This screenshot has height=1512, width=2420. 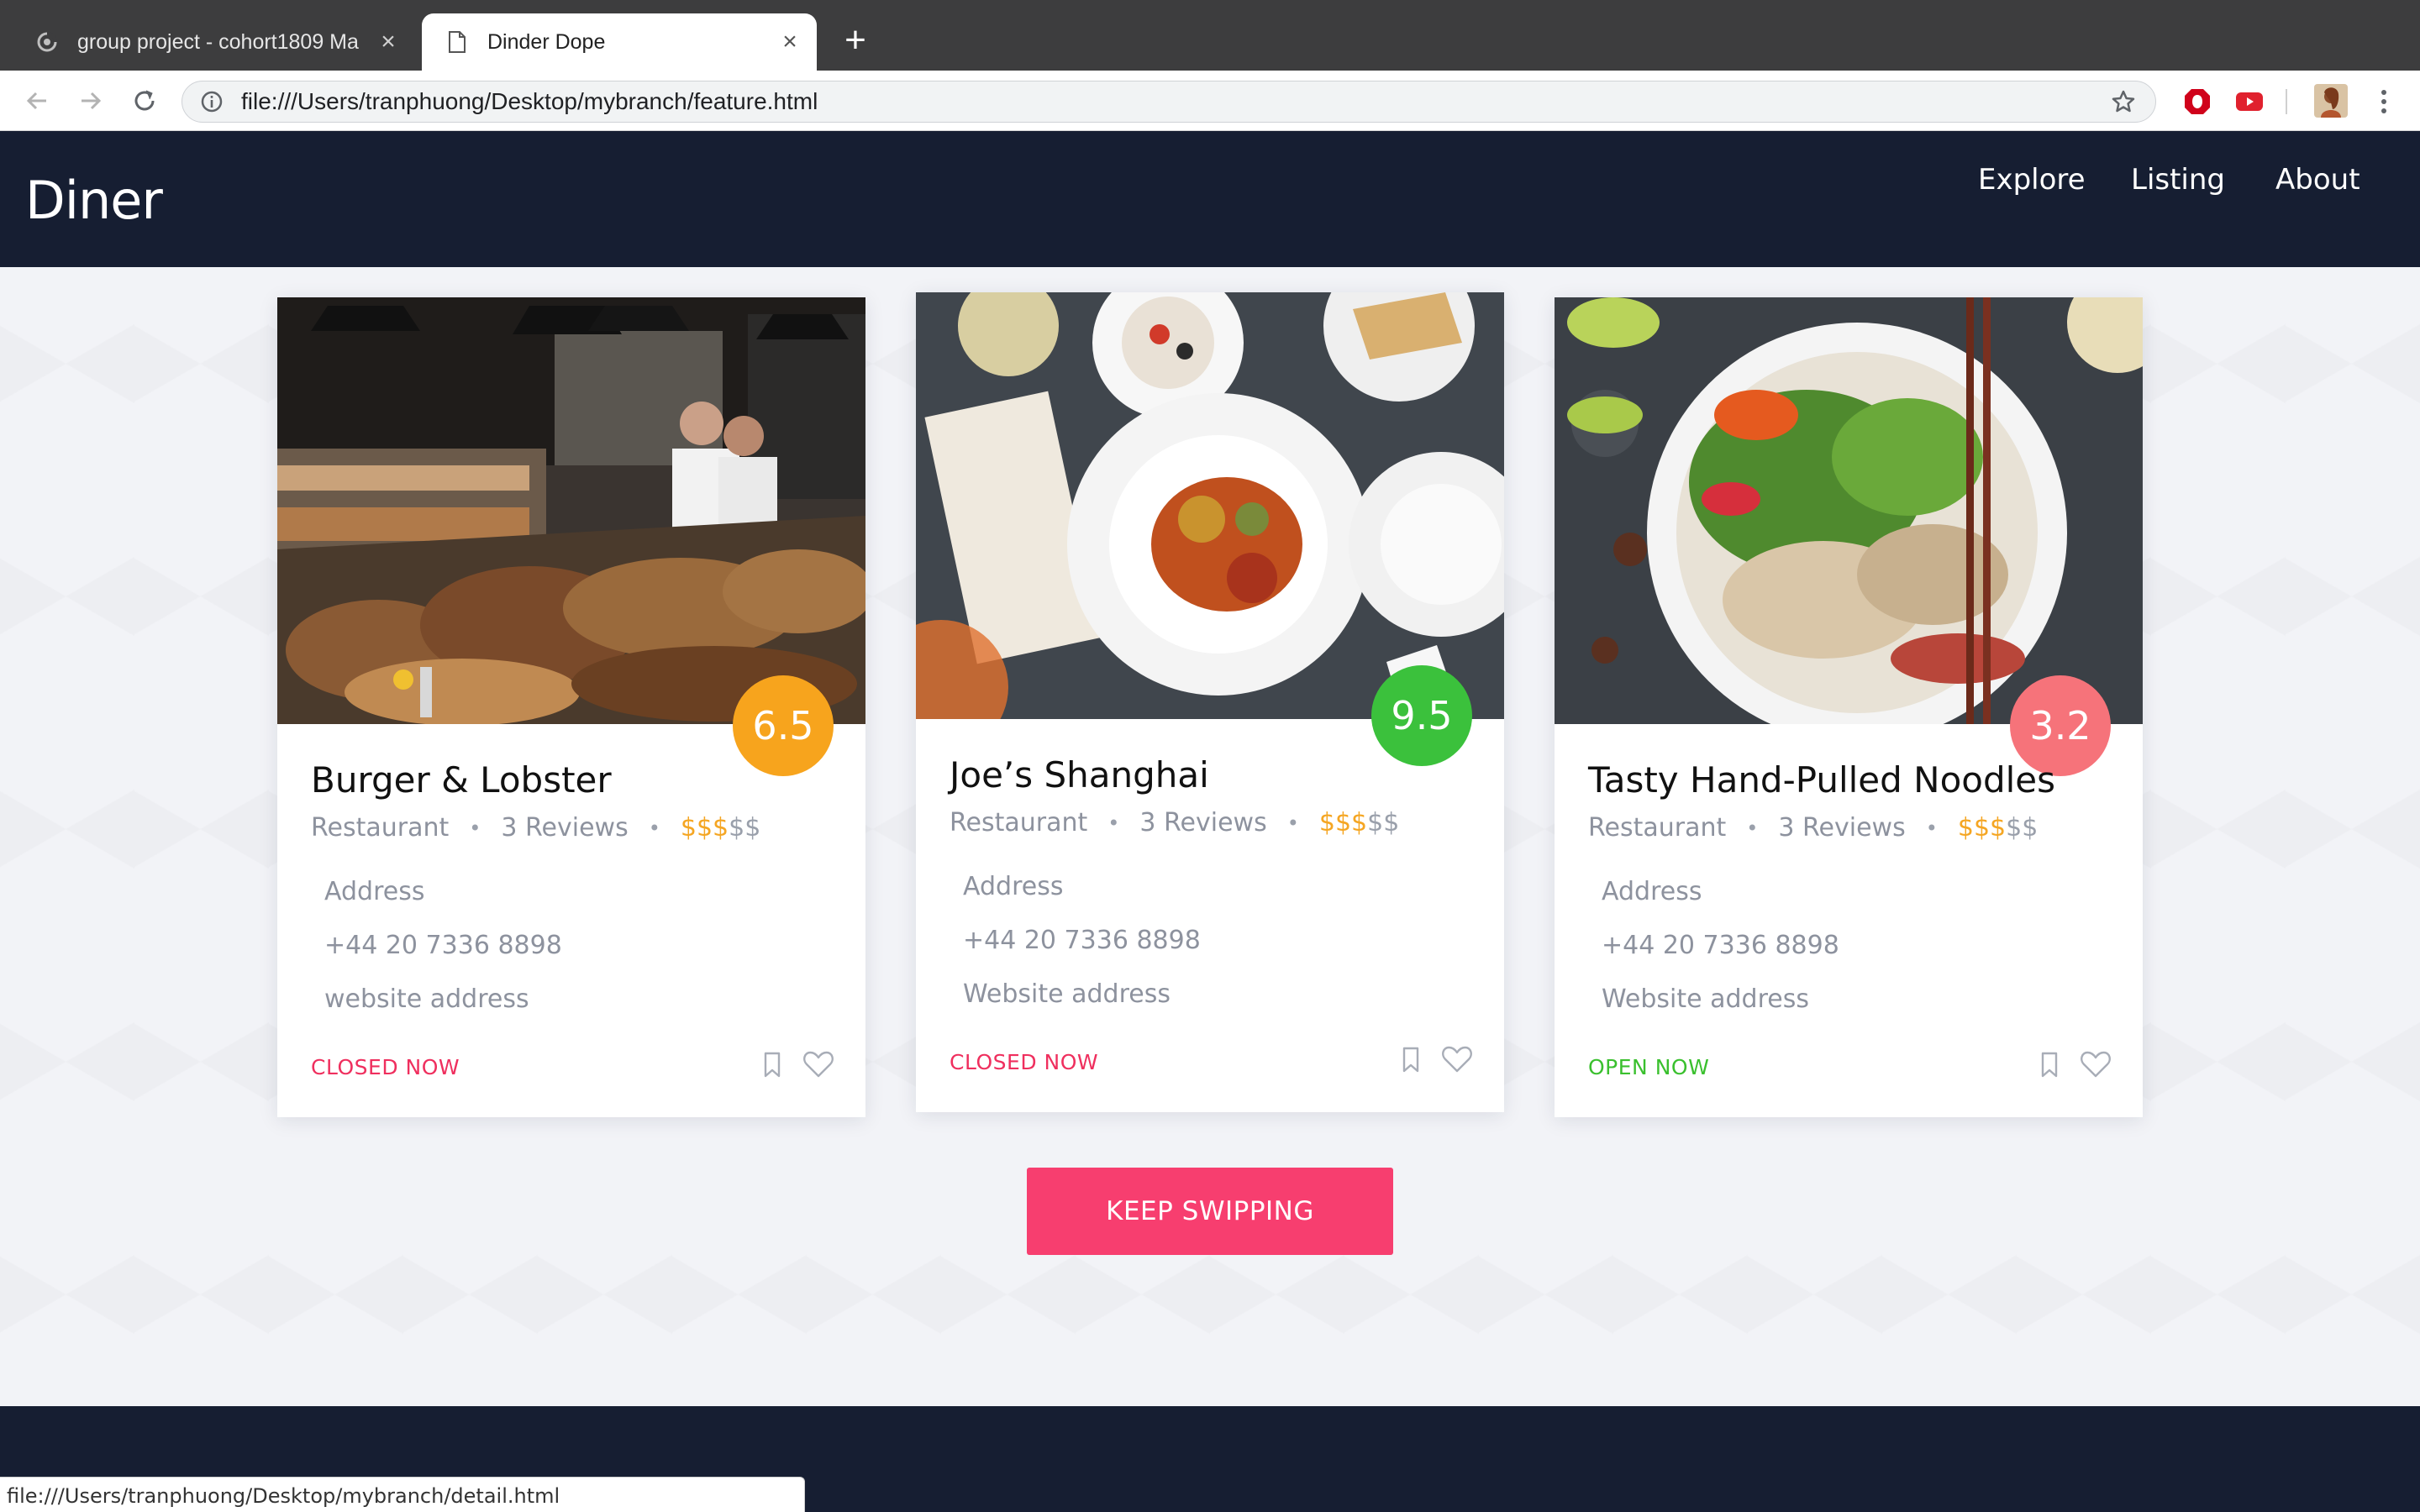 What do you see at coordinates (94, 200) in the screenshot?
I see `brand-logo: Diner` at bounding box center [94, 200].